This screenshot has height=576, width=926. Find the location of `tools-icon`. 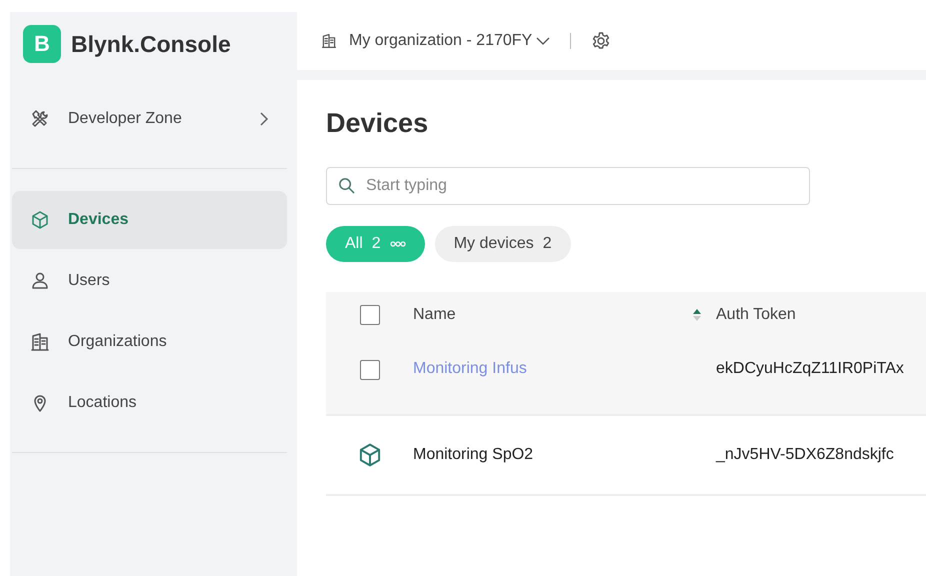

tools-icon is located at coordinates (40, 119).